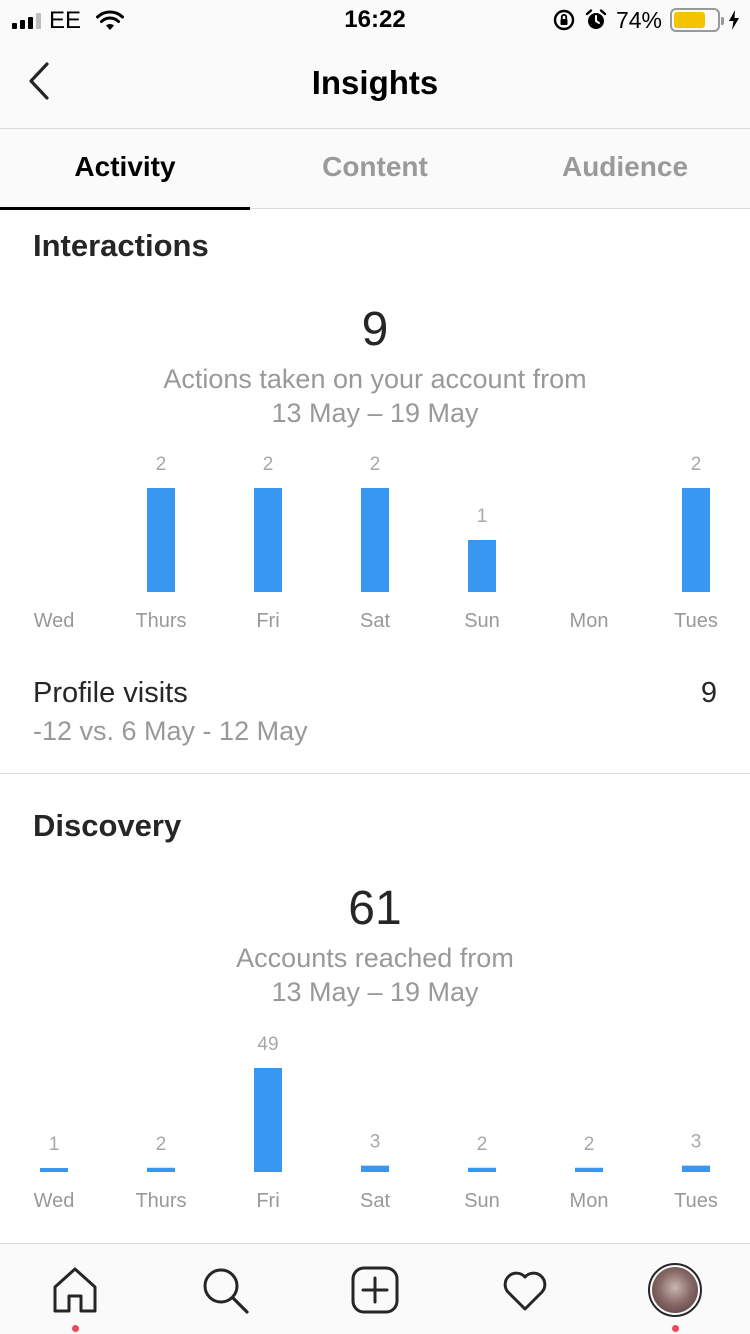  I want to click on discovery-day-label: Tues, so click(696, 1201).